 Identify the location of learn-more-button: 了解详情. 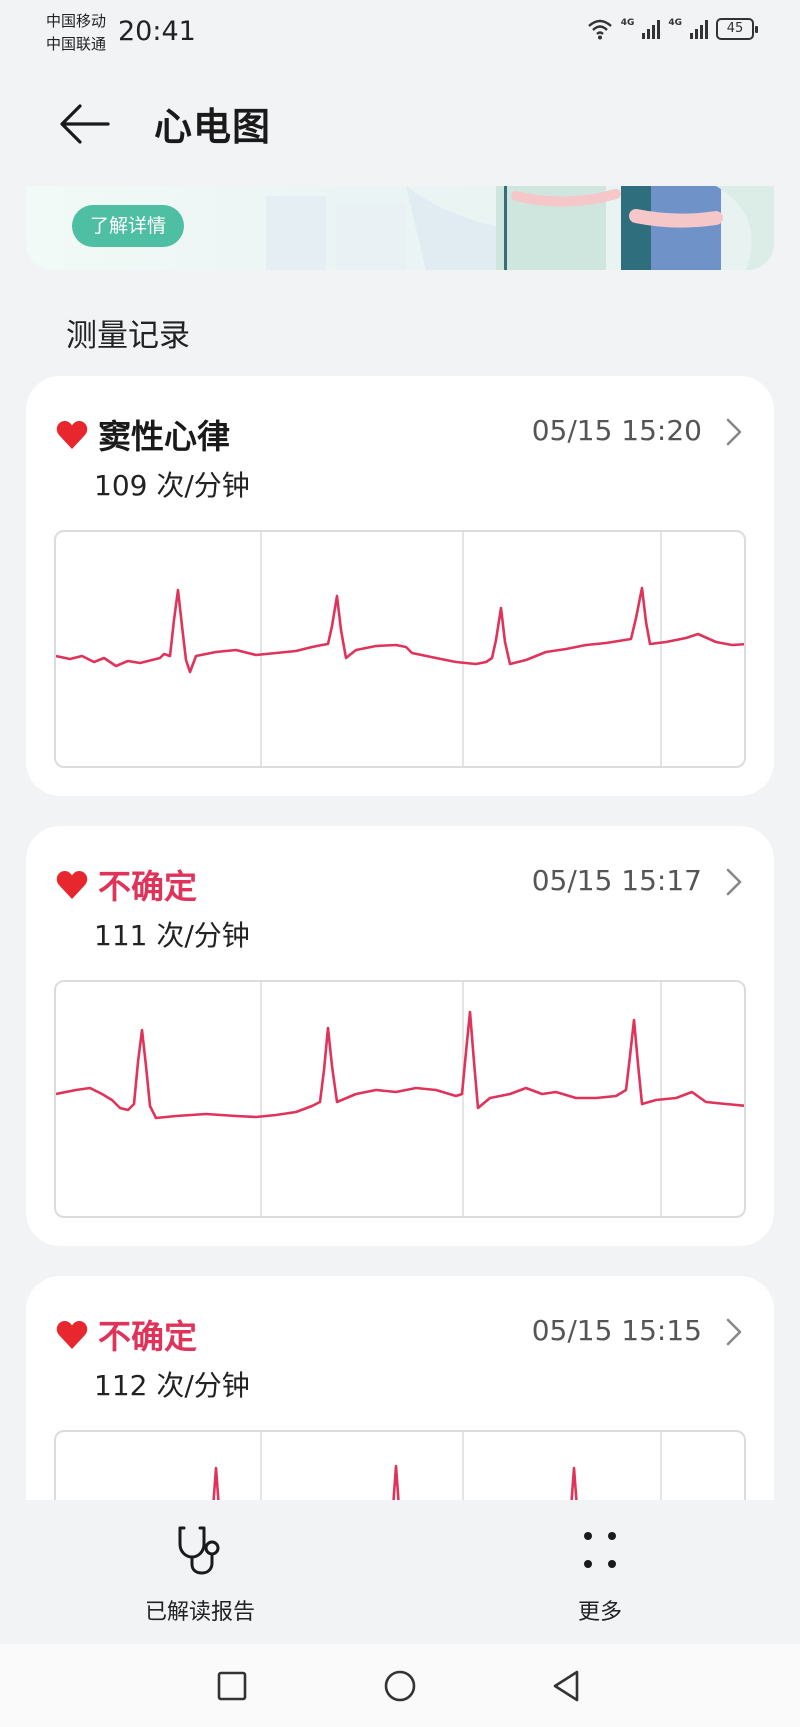
(128, 226).